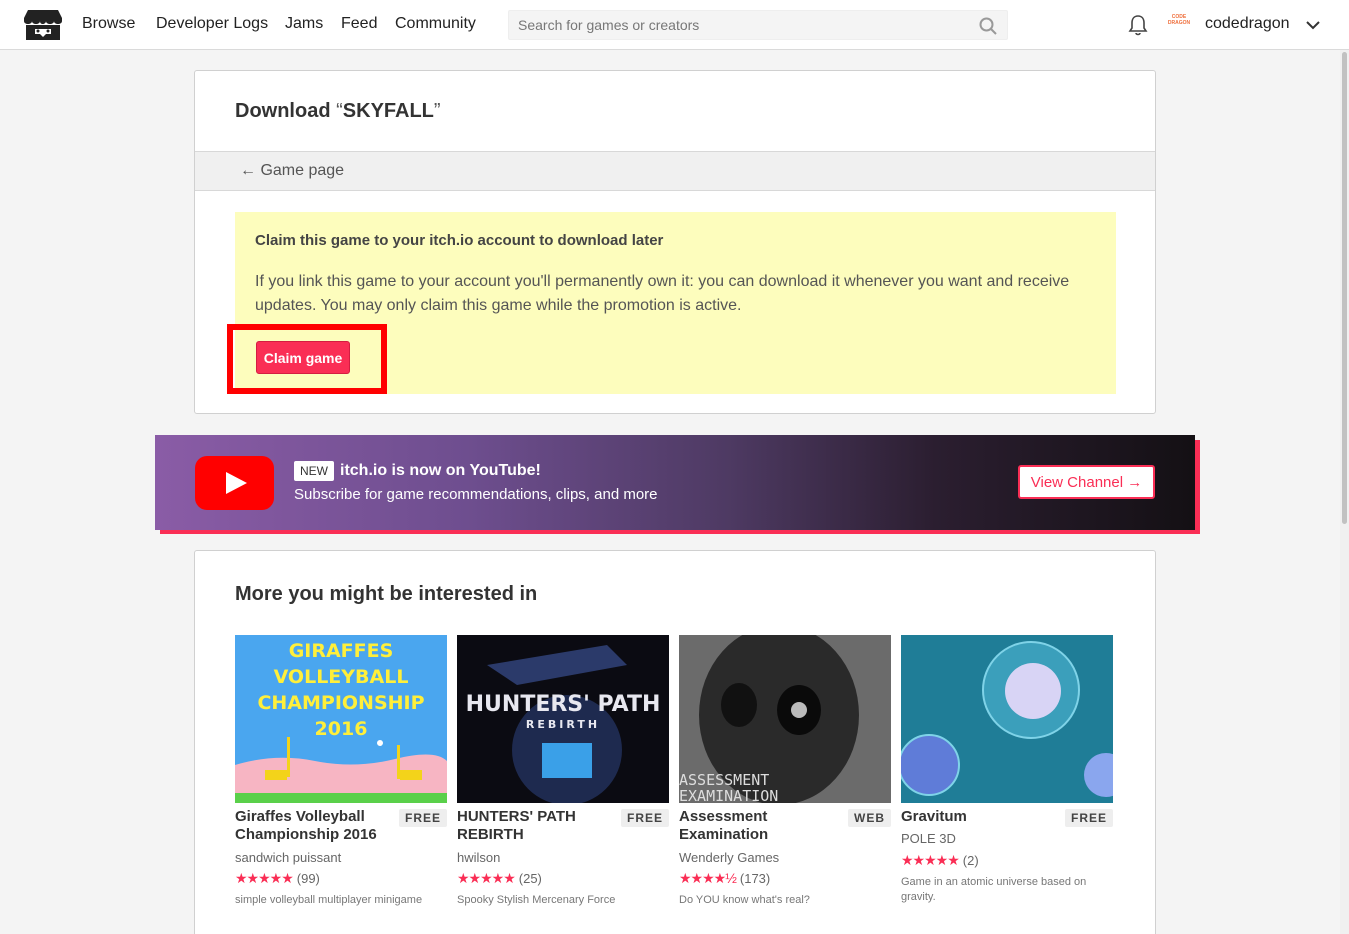 The image size is (1349, 934). I want to click on thumb-line: REBIRTH, so click(563, 724).